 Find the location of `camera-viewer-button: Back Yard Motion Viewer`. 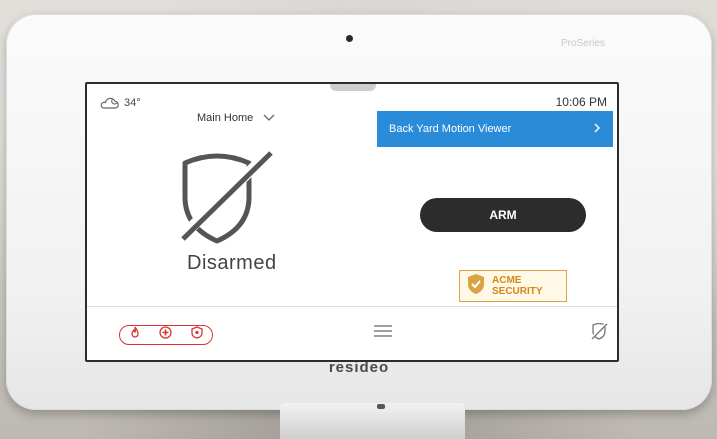

camera-viewer-button: Back Yard Motion Viewer is located at coordinates (495, 129).